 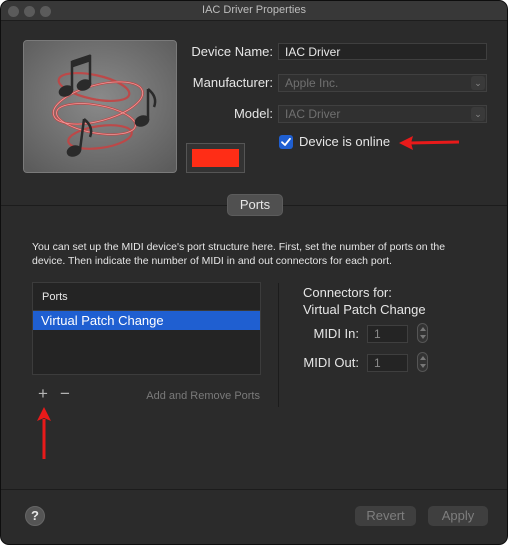 What do you see at coordinates (313, 114) in the screenshot?
I see `model-placeholder: IAC Driver` at bounding box center [313, 114].